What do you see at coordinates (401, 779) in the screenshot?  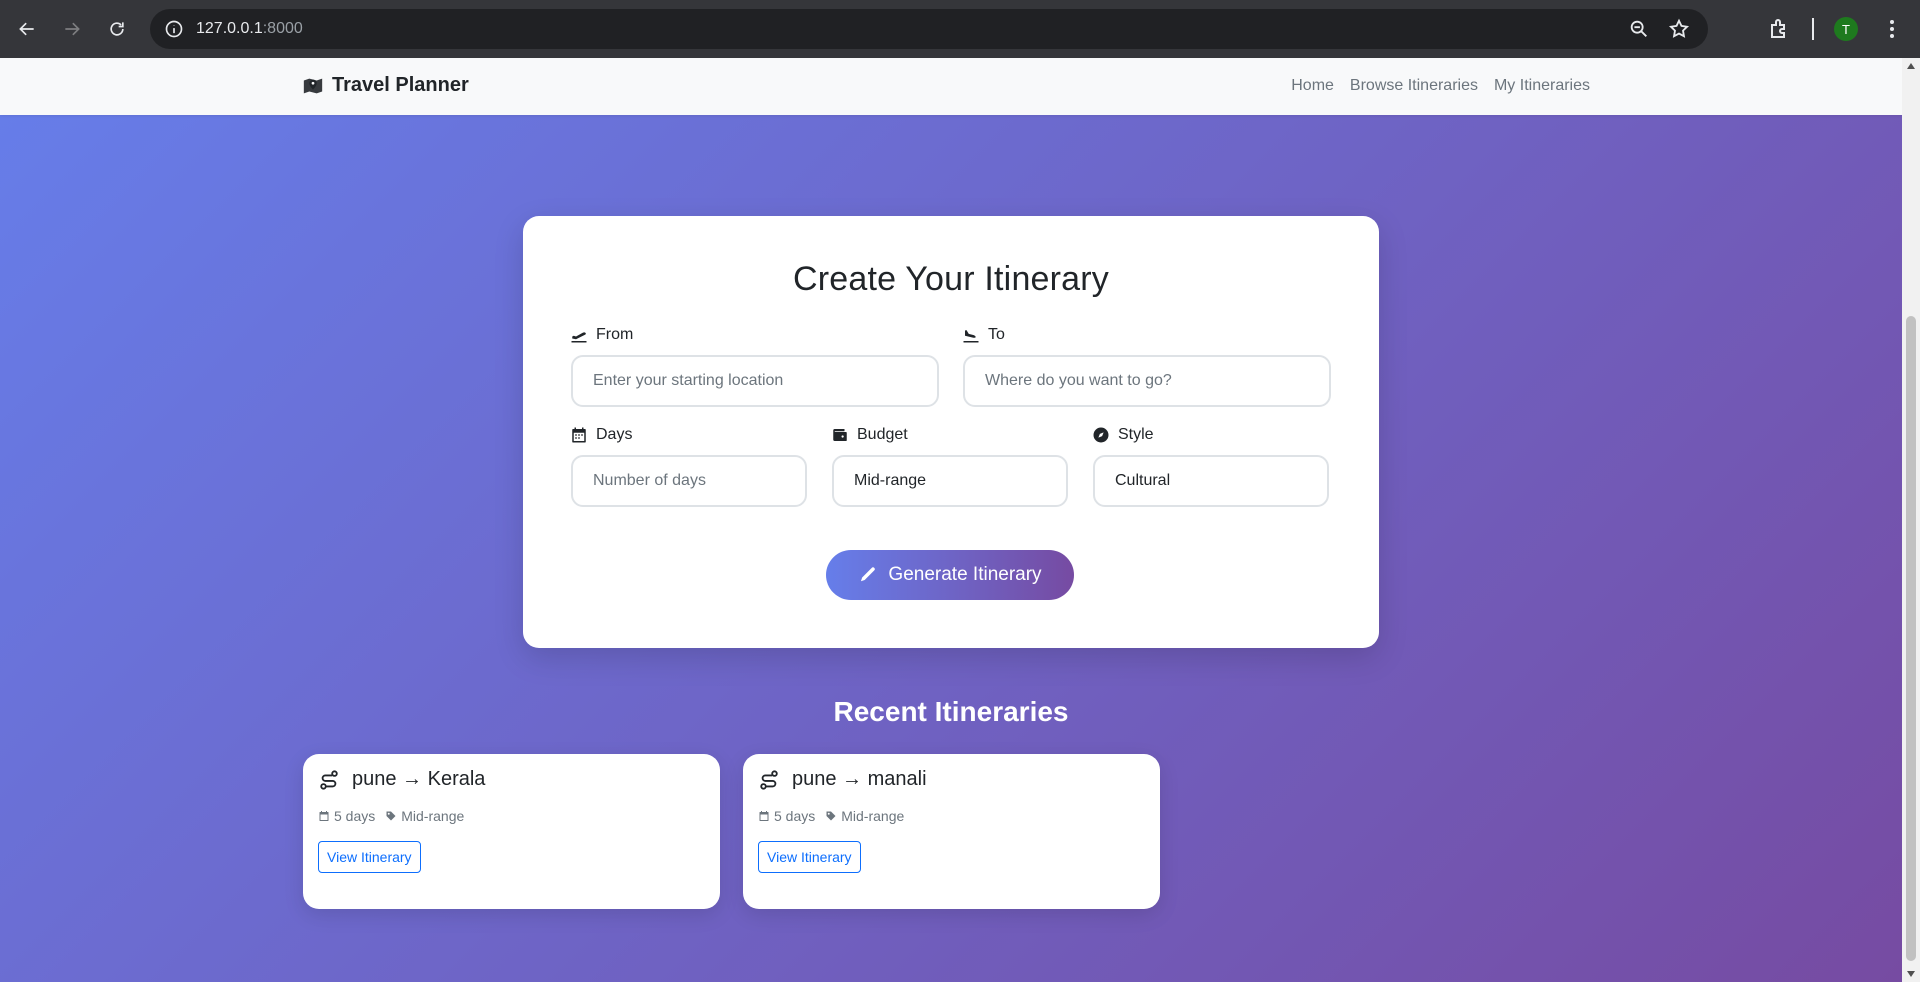 I see `itinerary-title: pune → Kerala` at bounding box center [401, 779].